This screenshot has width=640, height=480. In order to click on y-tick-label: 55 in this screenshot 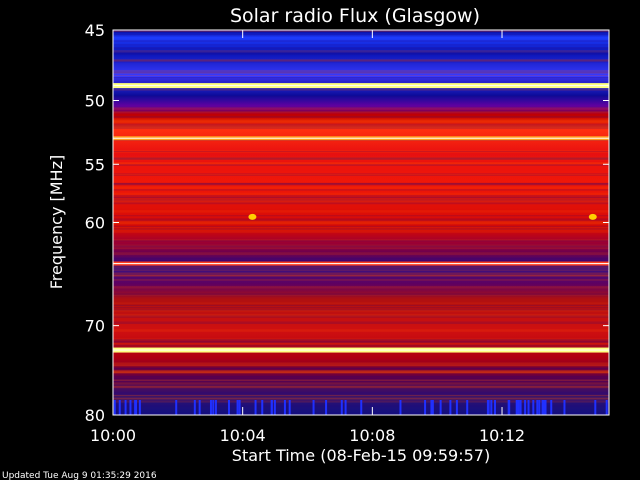, I will do `click(95, 164)`.